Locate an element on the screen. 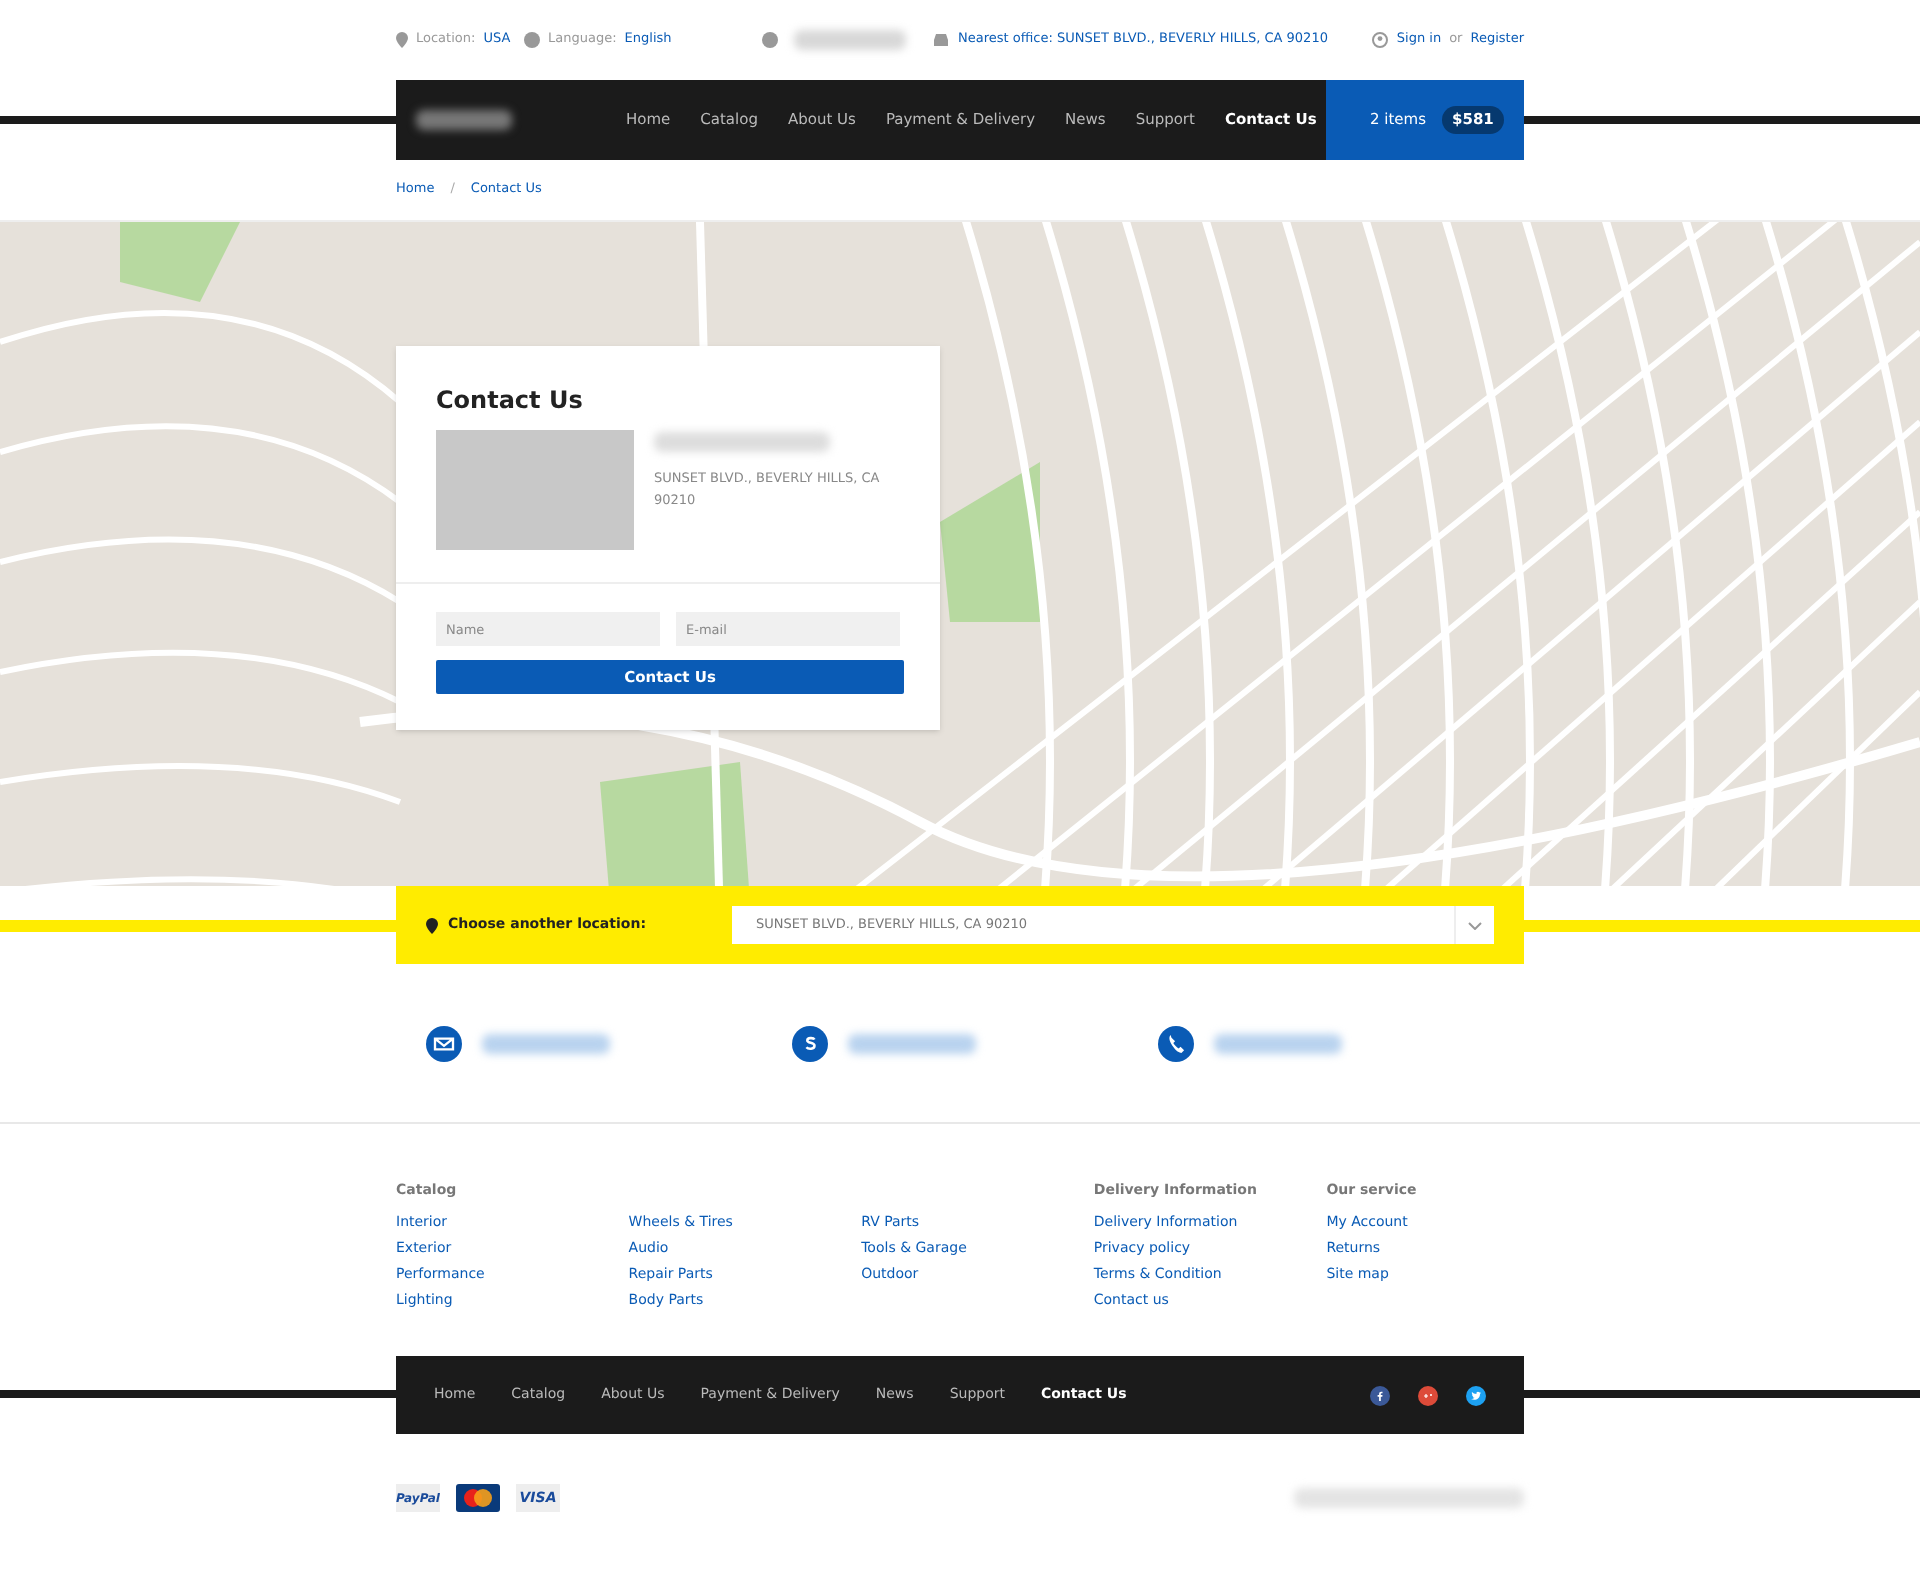 This screenshot has width=1920, height=1594. car-icon is located at coordinates (941, 40).